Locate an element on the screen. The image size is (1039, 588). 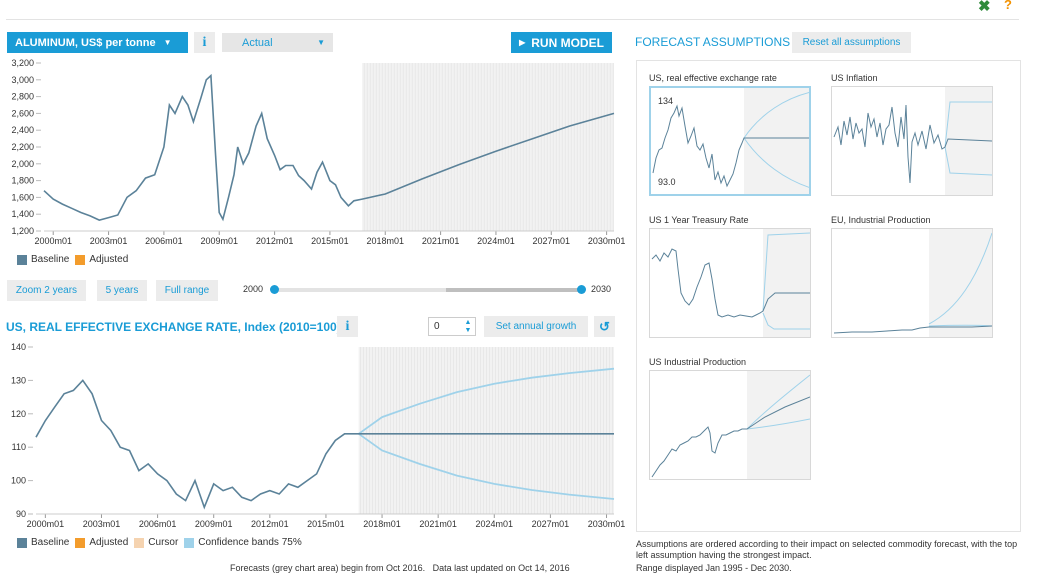
assumption-thumb-treasury-rate is located at coordinates (730, 283).